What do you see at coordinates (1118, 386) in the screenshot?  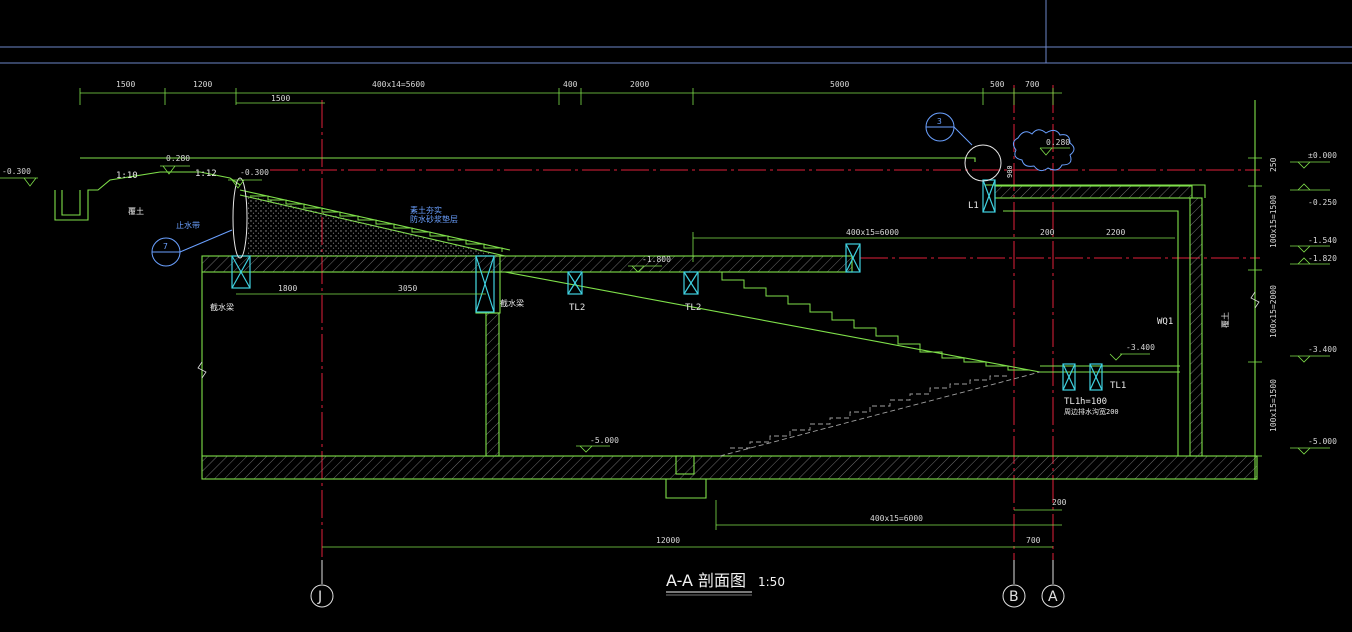 I see `label-tl1-b: TL1` at bounding box center [1118, 386].